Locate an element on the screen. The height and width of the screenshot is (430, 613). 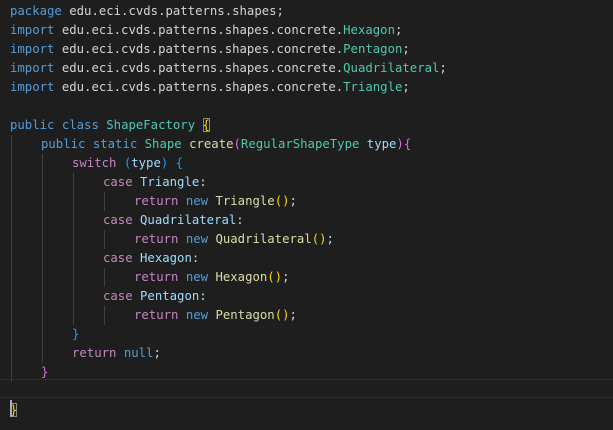
line-content: public class ShapeFactory { is located at coordinates (110, 125).